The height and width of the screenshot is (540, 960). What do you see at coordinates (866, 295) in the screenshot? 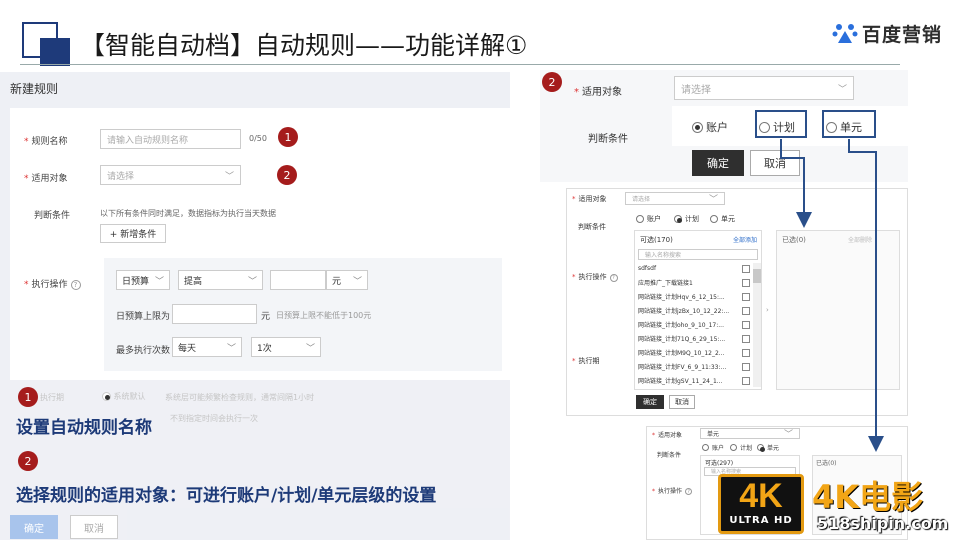
I see `arrow-unit-to-panel3` at bounding box center [866, 295].